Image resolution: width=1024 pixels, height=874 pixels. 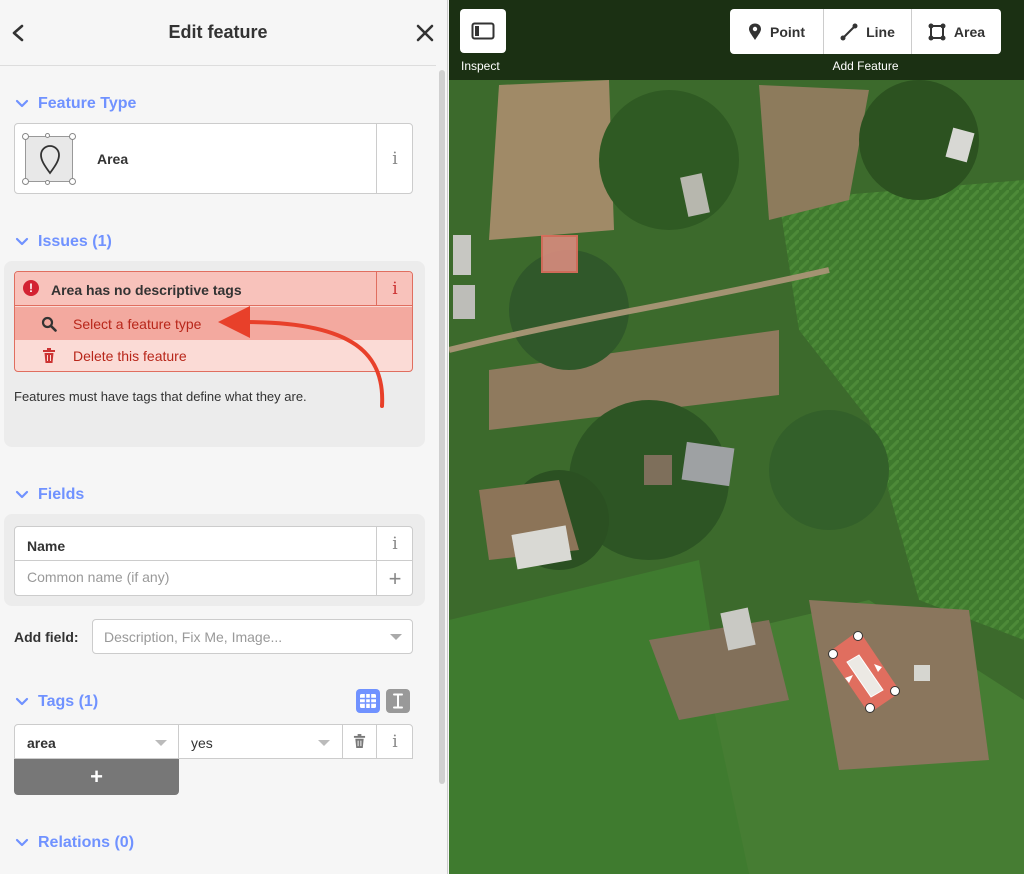 I want to click on page-title: Edit feature, so click(x=218, y=32).